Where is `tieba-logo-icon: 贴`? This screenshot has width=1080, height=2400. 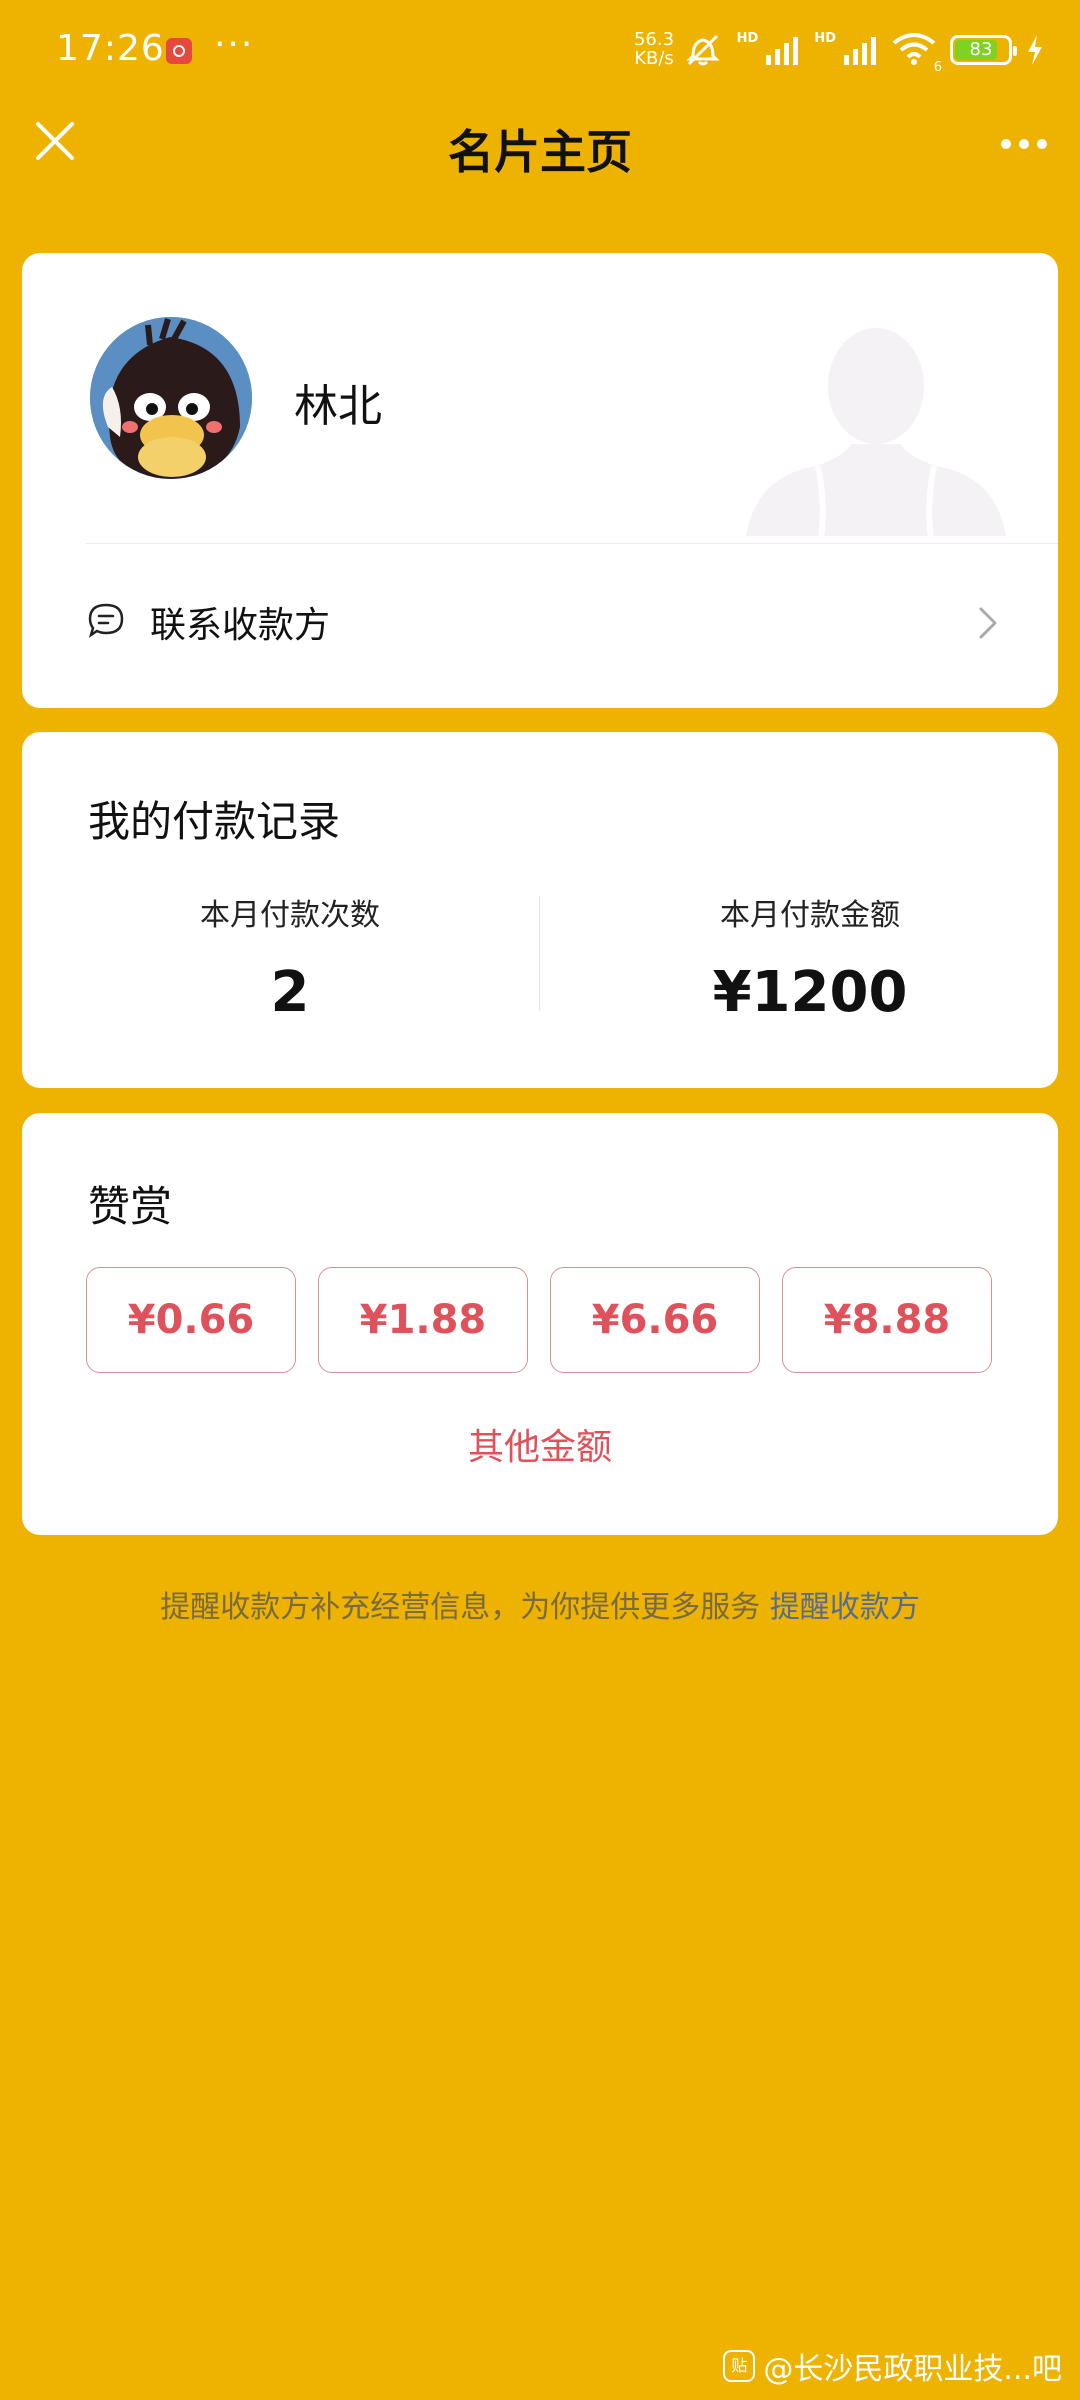
tieba-logo-icon: 贴 is located at coordinates (739, 2366).